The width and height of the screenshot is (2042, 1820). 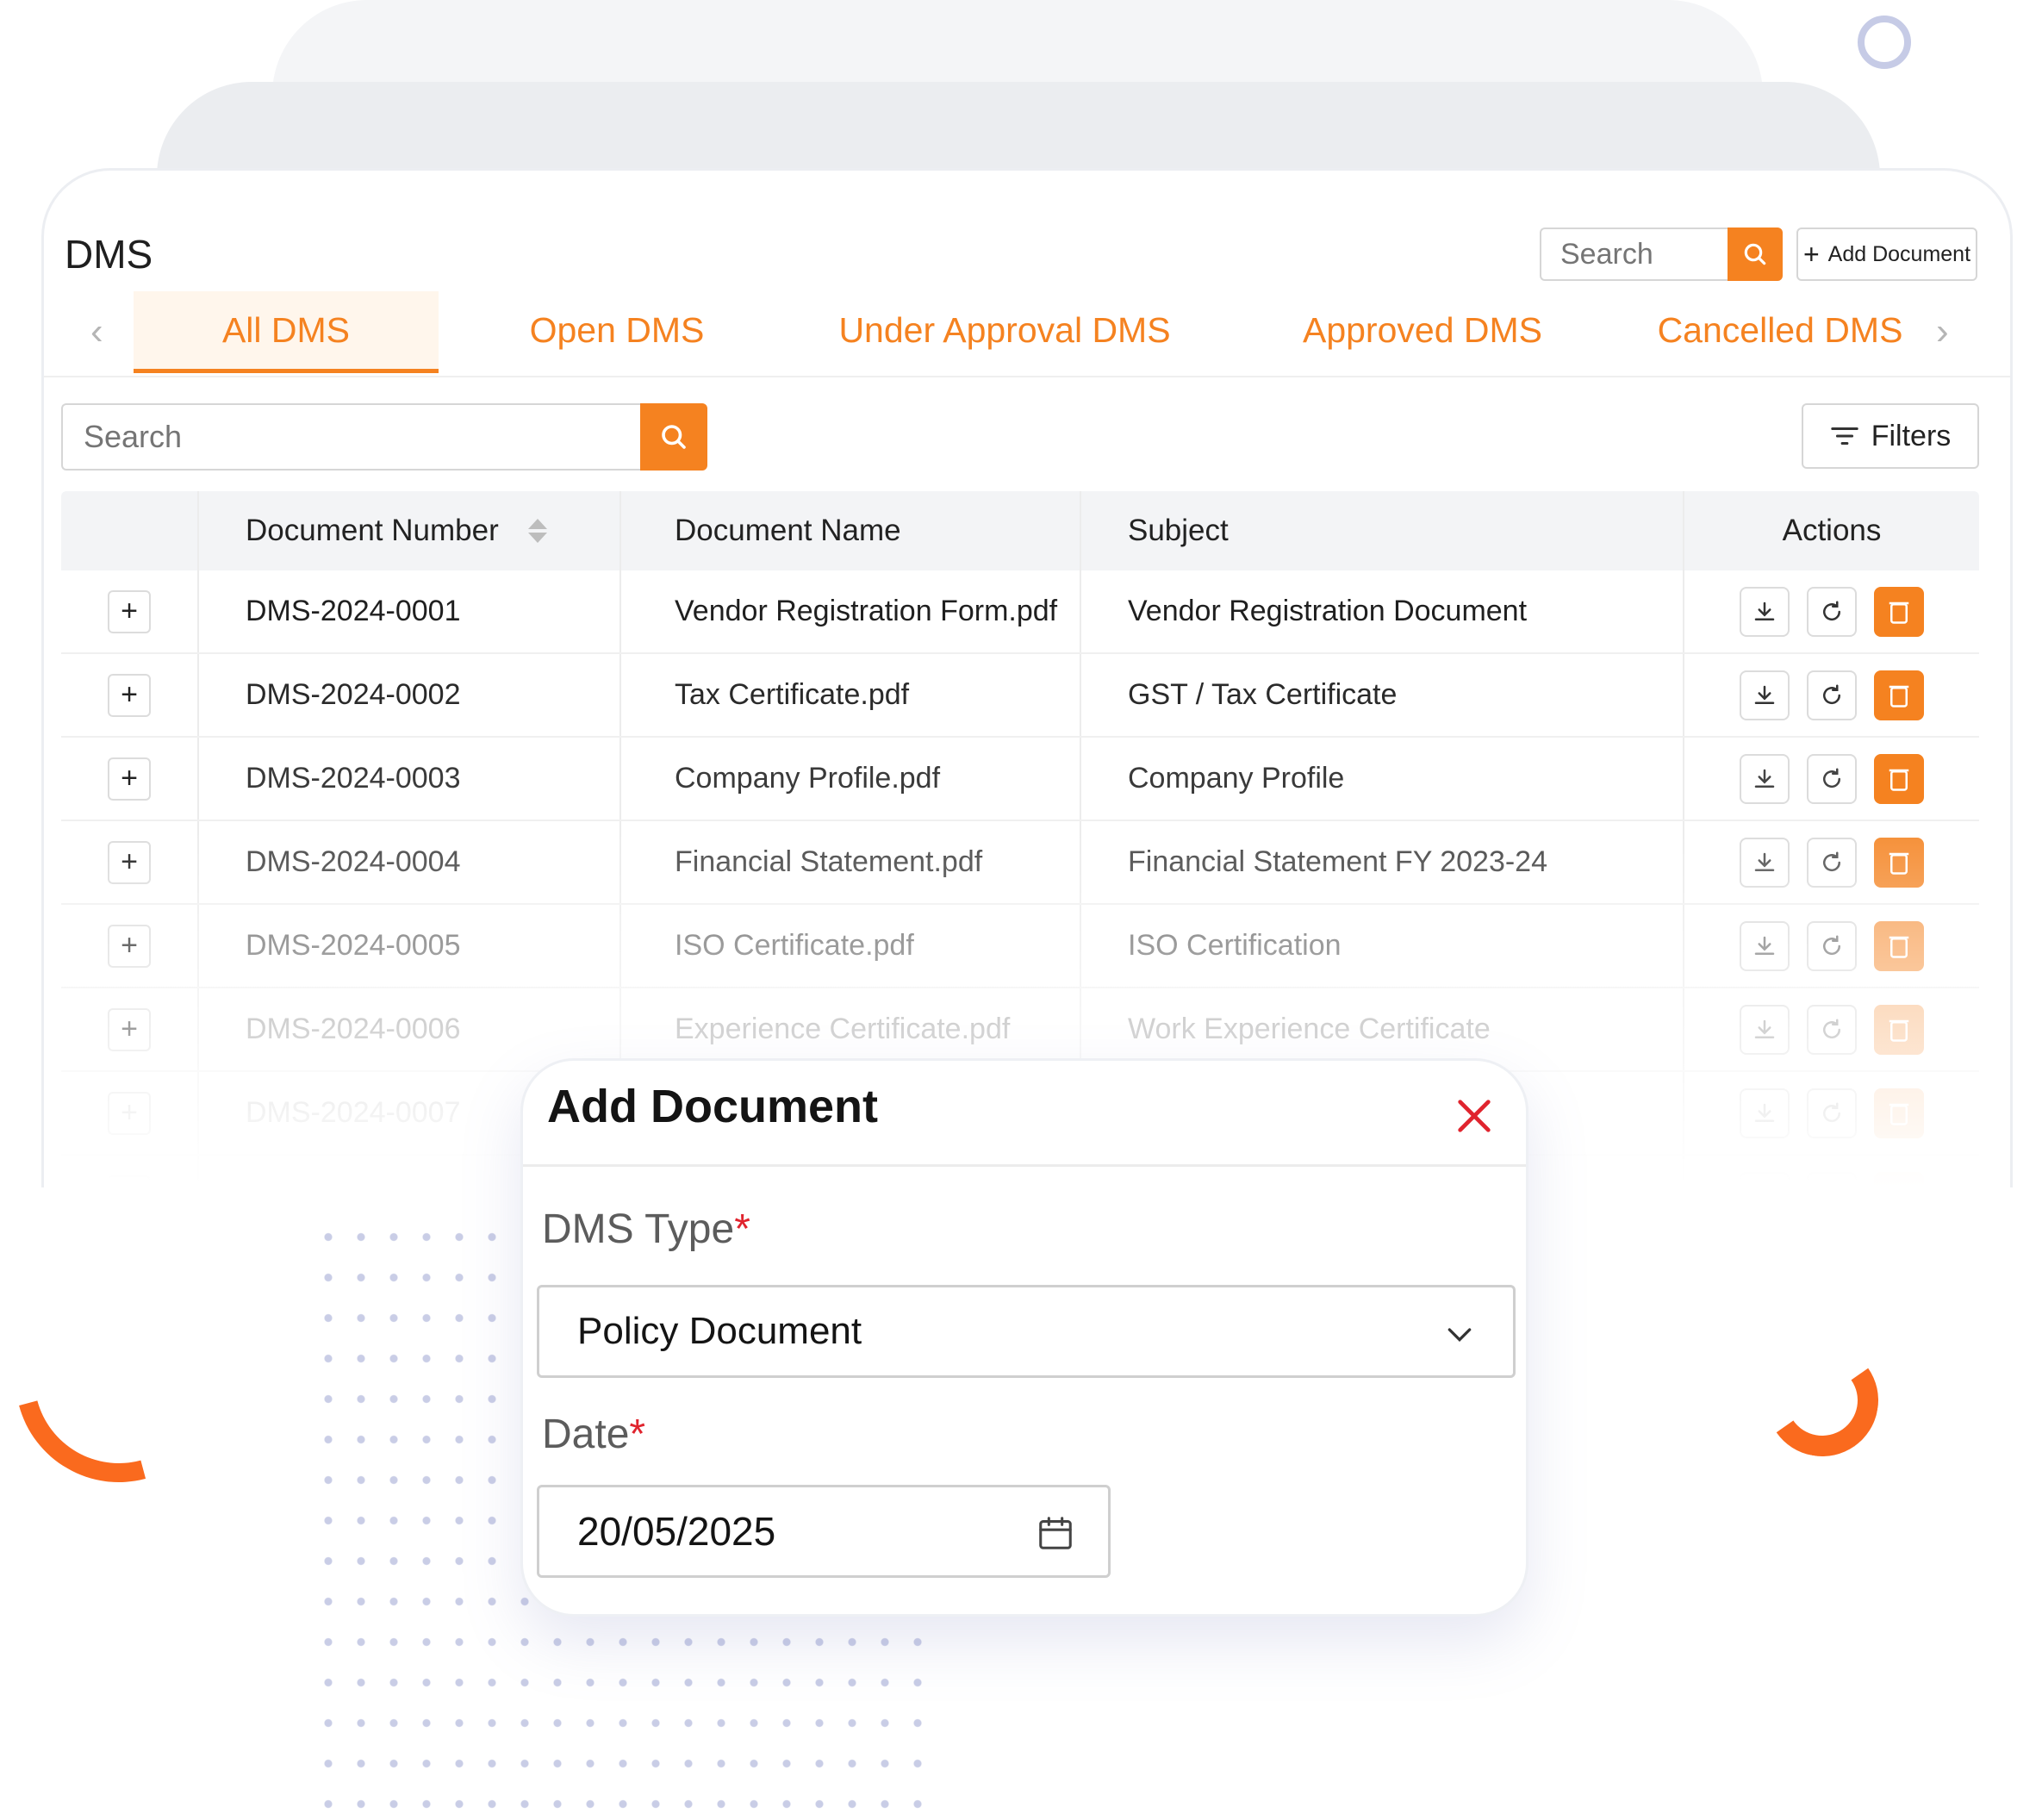 What do you see at coordinates (1942, 331) in the screenshot?
I see `tabs-next-icon: ›` at bounding box center [1942, 331].